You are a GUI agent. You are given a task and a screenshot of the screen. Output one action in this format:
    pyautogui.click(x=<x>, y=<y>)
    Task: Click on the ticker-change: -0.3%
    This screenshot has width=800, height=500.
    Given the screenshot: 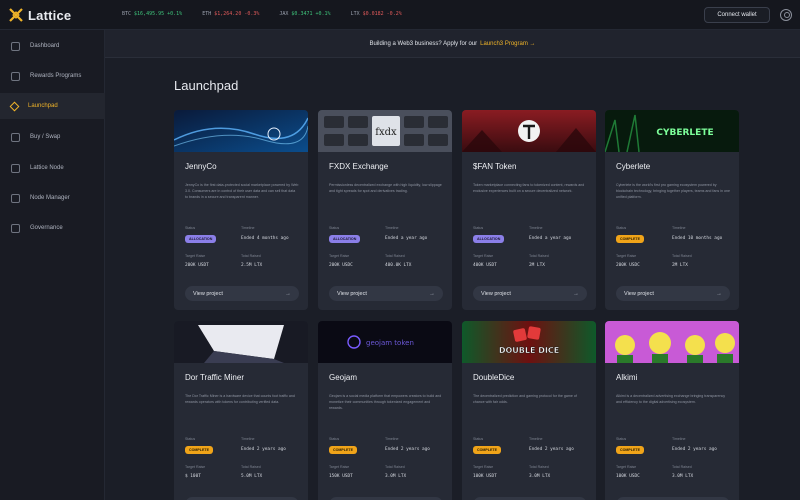 What is the action you would take?
    pyautogui.click(x=252, y=14)
    